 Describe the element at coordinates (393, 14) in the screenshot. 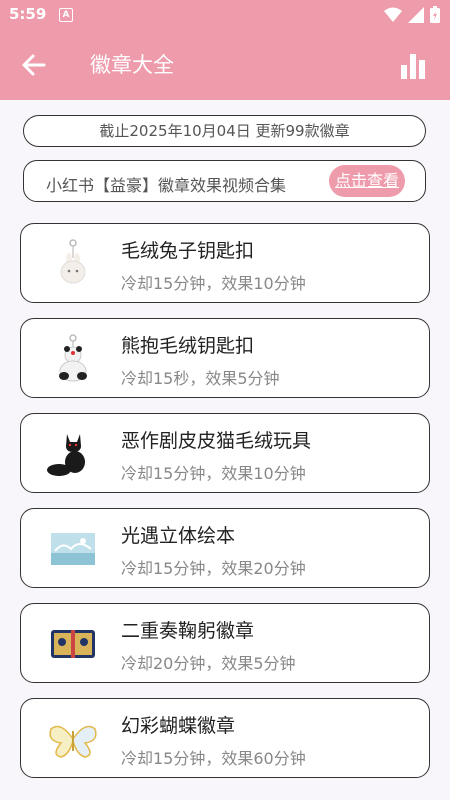

I see `wifi-icon` at that location.